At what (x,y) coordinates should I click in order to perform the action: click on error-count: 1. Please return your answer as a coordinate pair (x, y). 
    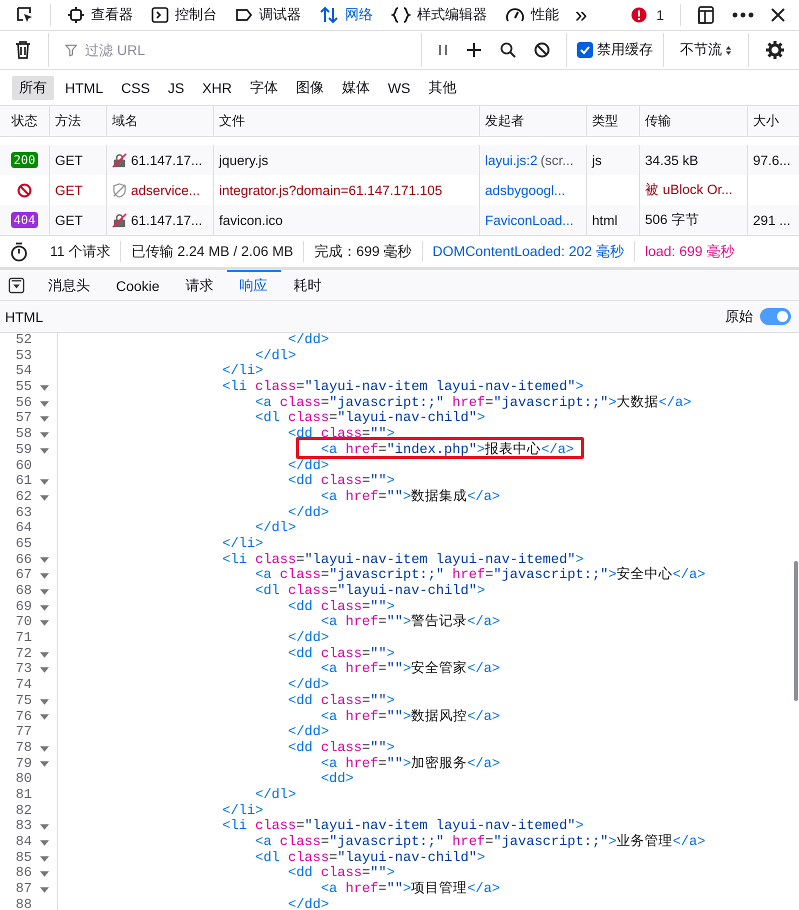
    Looking at the image, I should click on (660, 15).